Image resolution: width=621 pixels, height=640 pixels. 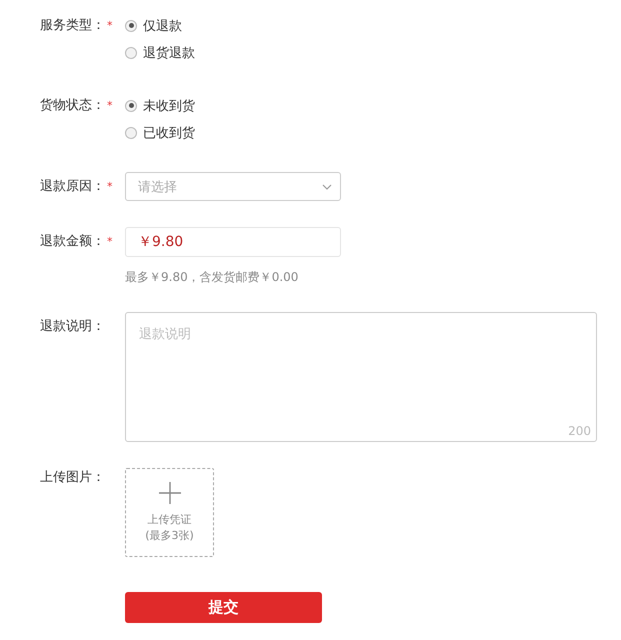 What do you see at coordinates (169, 53) in the screenshot?
I see `radio-label: 退货退款` at bounding box center [169, 53].